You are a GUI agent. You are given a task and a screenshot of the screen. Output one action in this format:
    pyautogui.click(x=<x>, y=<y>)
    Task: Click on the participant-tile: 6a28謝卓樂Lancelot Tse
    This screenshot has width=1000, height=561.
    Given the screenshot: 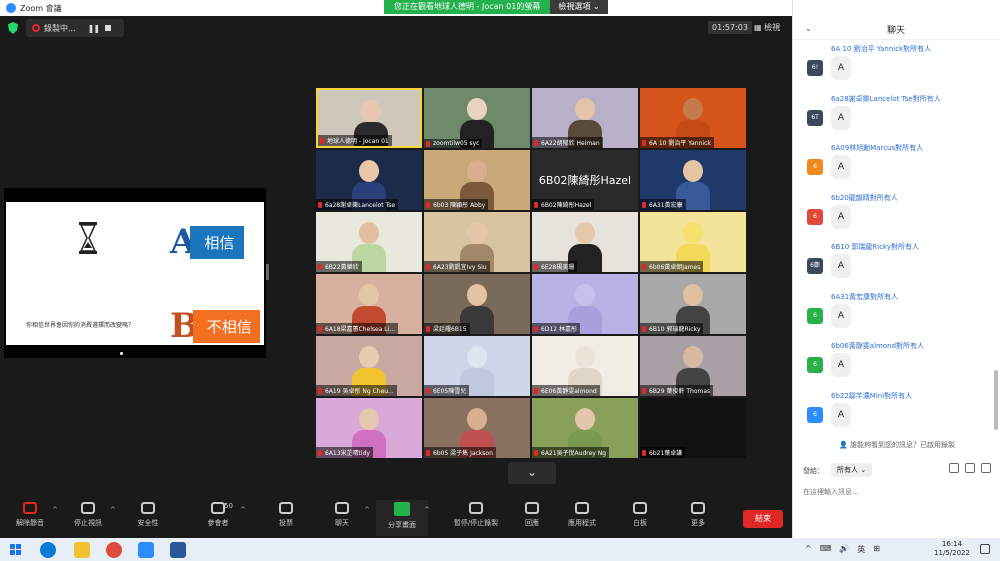 What is the action you would take?
    pyautogui.click(x=369, y=180)
    